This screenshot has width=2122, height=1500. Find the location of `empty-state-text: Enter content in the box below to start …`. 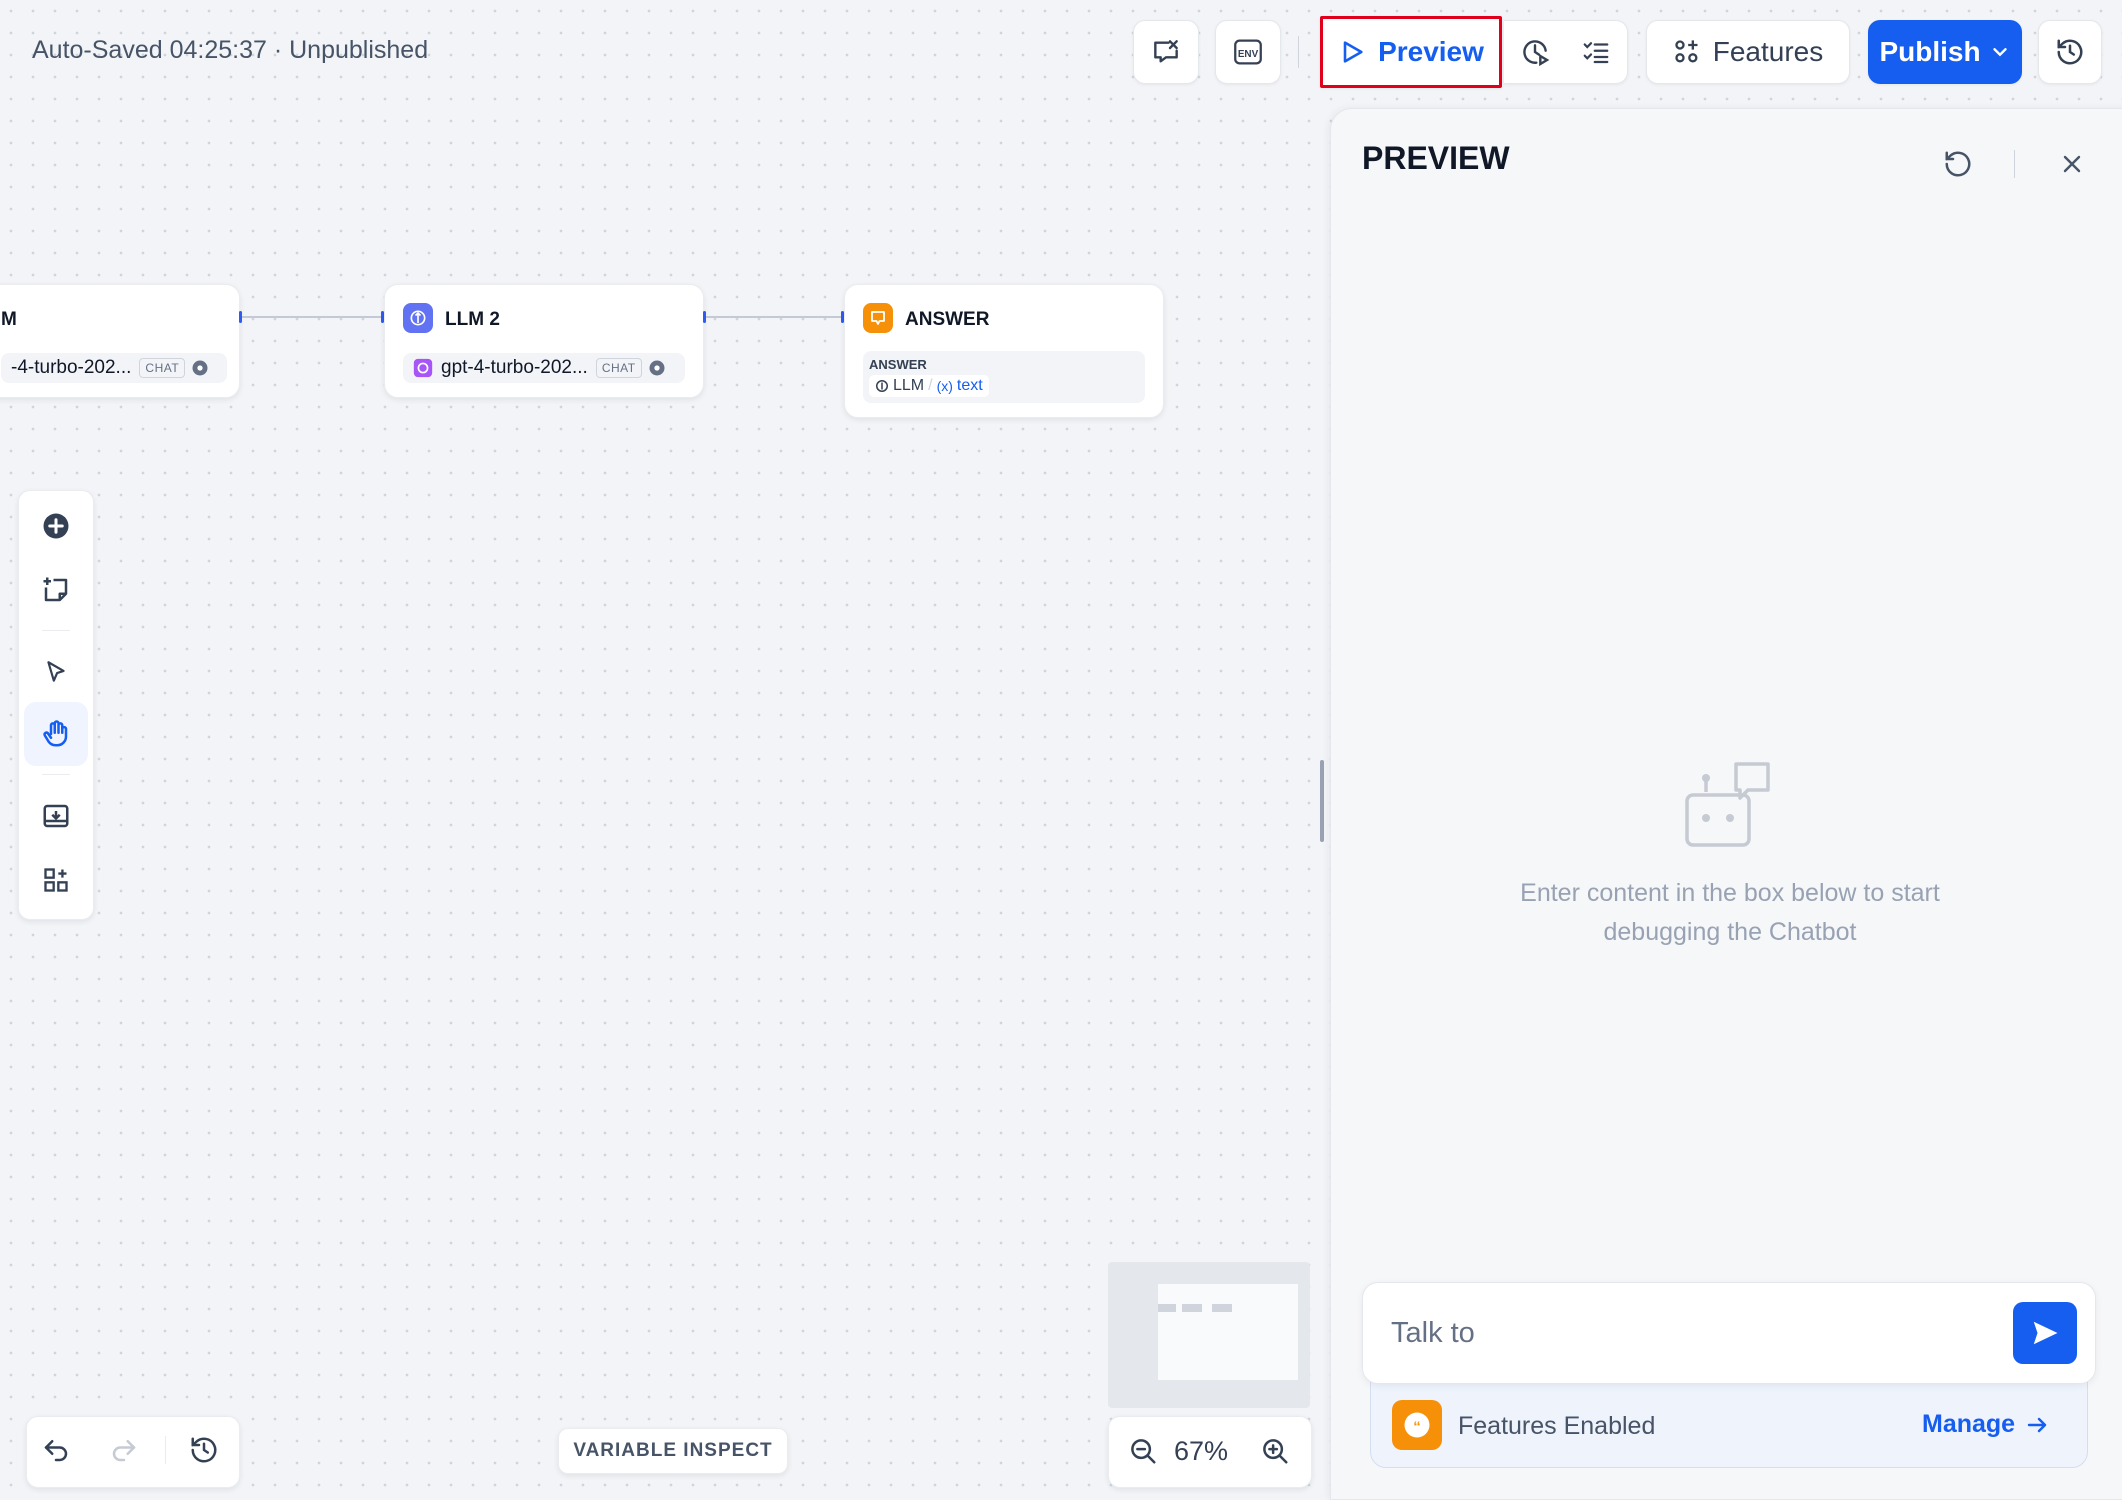

empty-state-text: Enter content in the box below to start … is located at coordinates (1730, 913).